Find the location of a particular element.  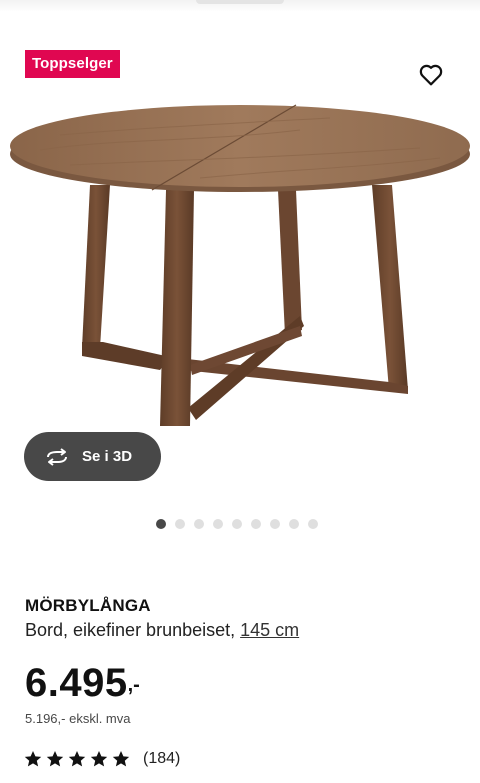

price-main: 6.495 is located at coordinates (76, 683).